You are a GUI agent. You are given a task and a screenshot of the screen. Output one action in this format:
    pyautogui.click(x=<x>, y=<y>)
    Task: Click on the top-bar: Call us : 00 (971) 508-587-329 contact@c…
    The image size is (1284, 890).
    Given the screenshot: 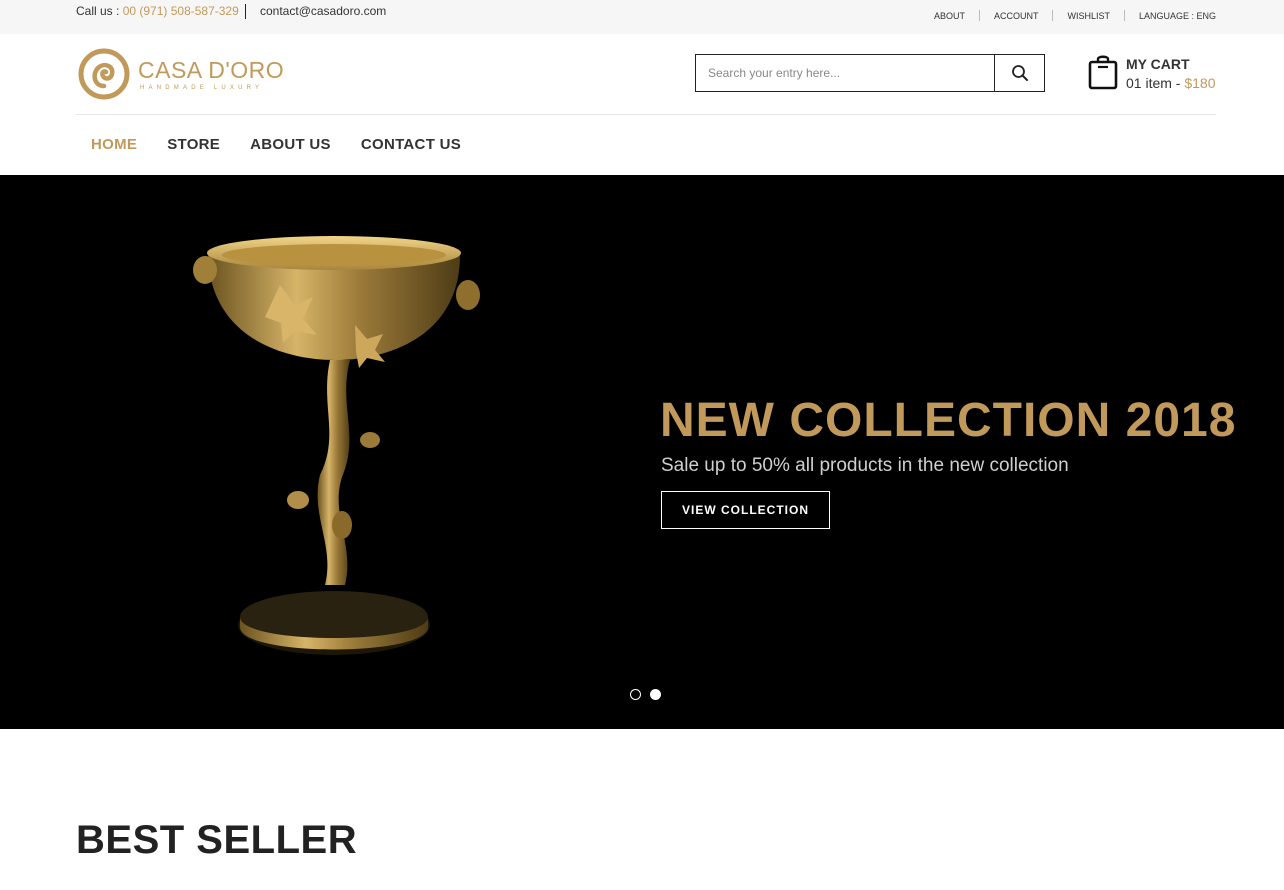 What is the action you would take?
    pyautogui.click(x=642, y=17)
    